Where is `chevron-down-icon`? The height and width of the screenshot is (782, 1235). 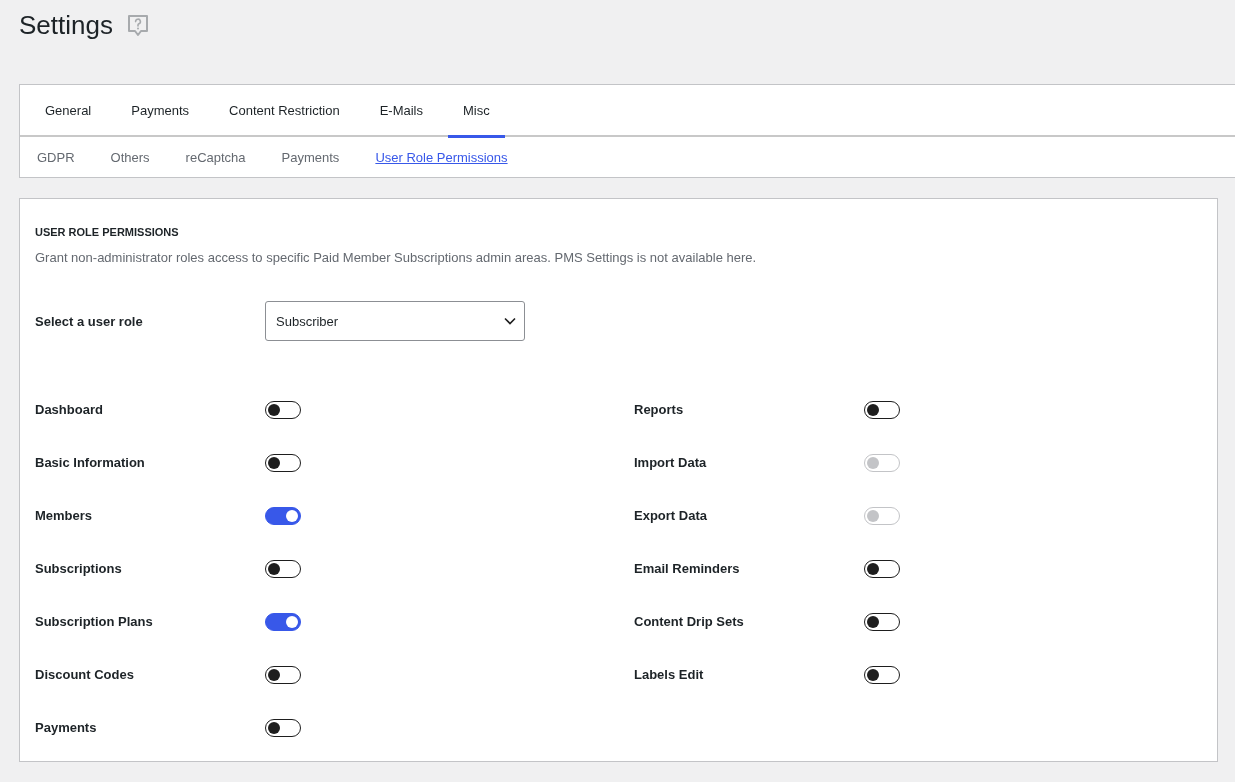
chevron-down-icon is located at coordinates (510, 321).